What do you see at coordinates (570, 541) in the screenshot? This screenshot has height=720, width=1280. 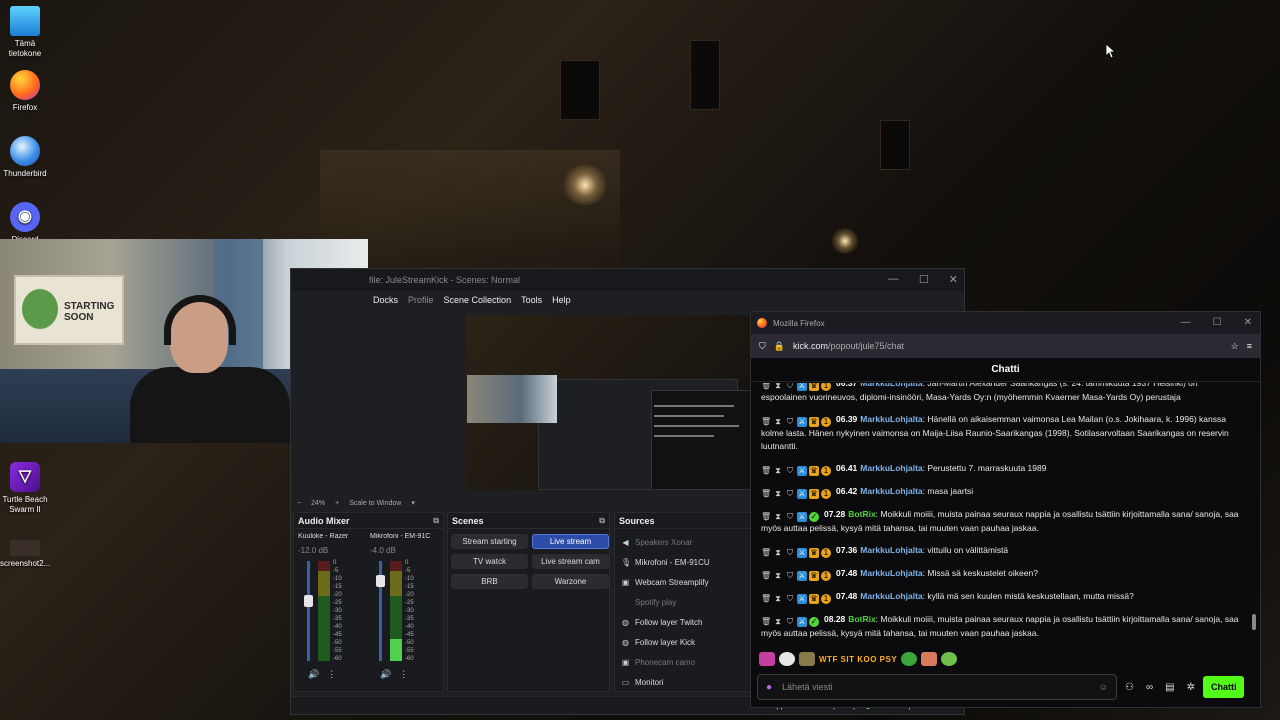 I see `scene-live-stream: Live stream` at bounding box center [570, 541].